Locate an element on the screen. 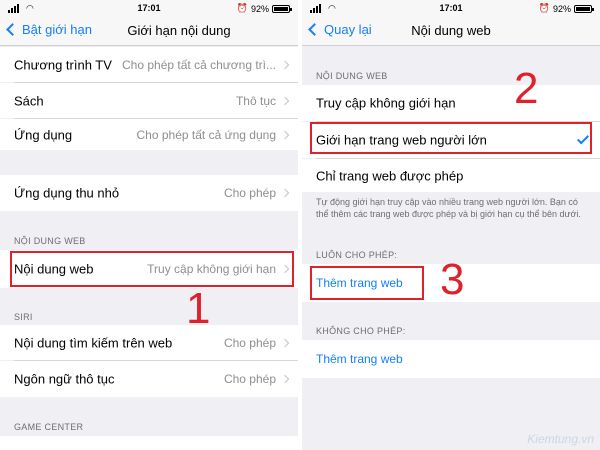 The width and height of the screenshot is (600, 450). add-denied-website-button: Thêm trang web is located at coordinates (451, 359).